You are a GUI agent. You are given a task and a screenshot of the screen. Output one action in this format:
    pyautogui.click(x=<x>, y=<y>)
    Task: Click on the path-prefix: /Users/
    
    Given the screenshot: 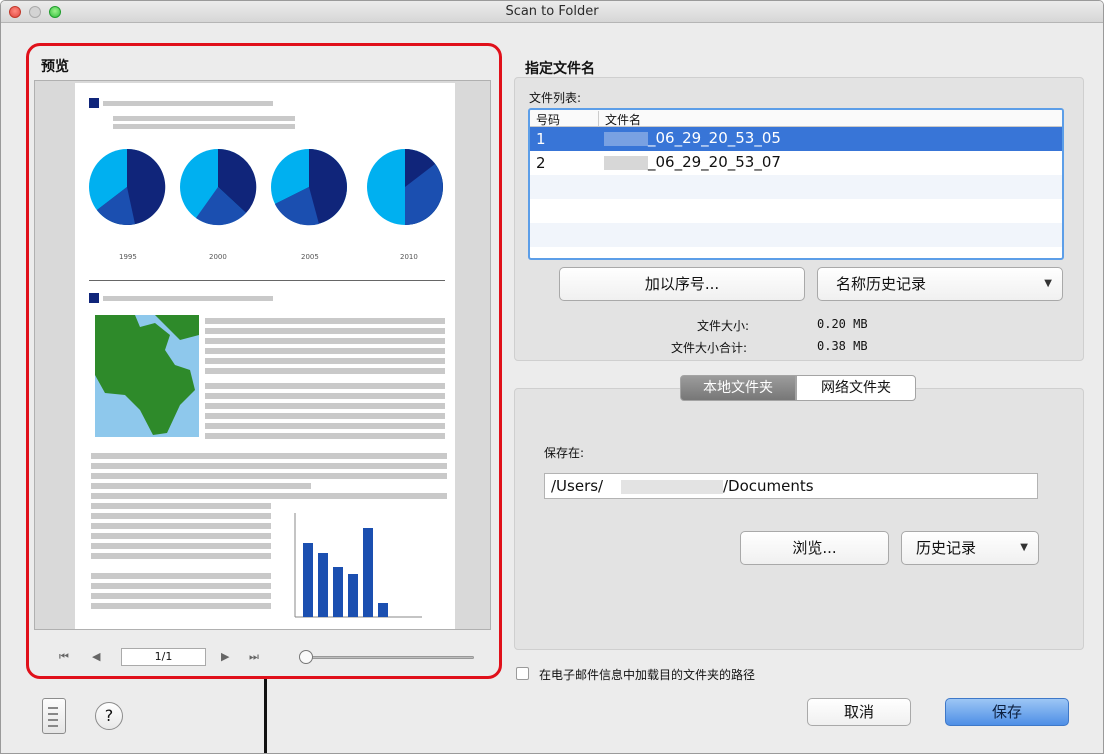 What is the action you would take?
    pyautogui.click(x=577, y=486)
    